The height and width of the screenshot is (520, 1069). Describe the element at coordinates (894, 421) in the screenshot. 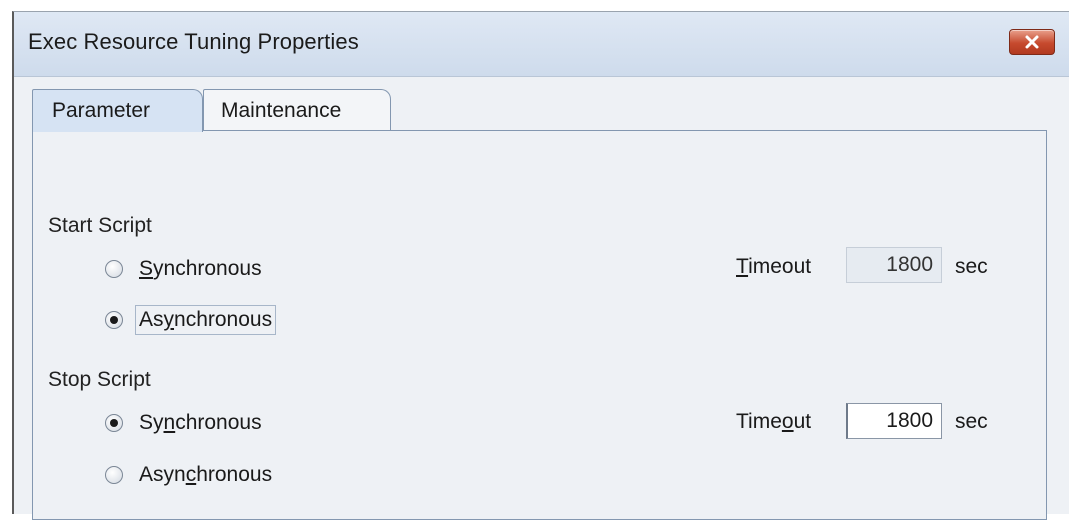

I see `stop-timeout-input: 1800` at that location.